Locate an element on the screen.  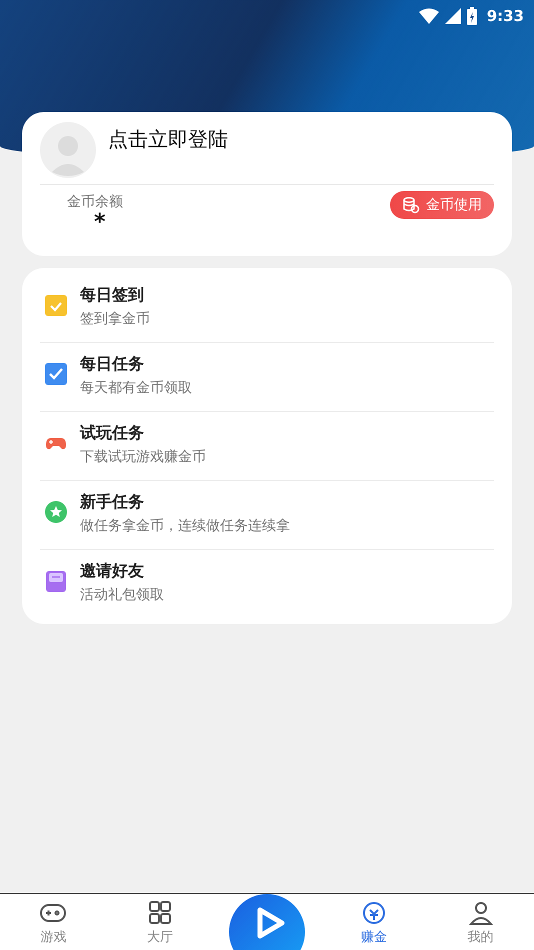
nav-tab: 大厅 is located at coordinates (160, 922).